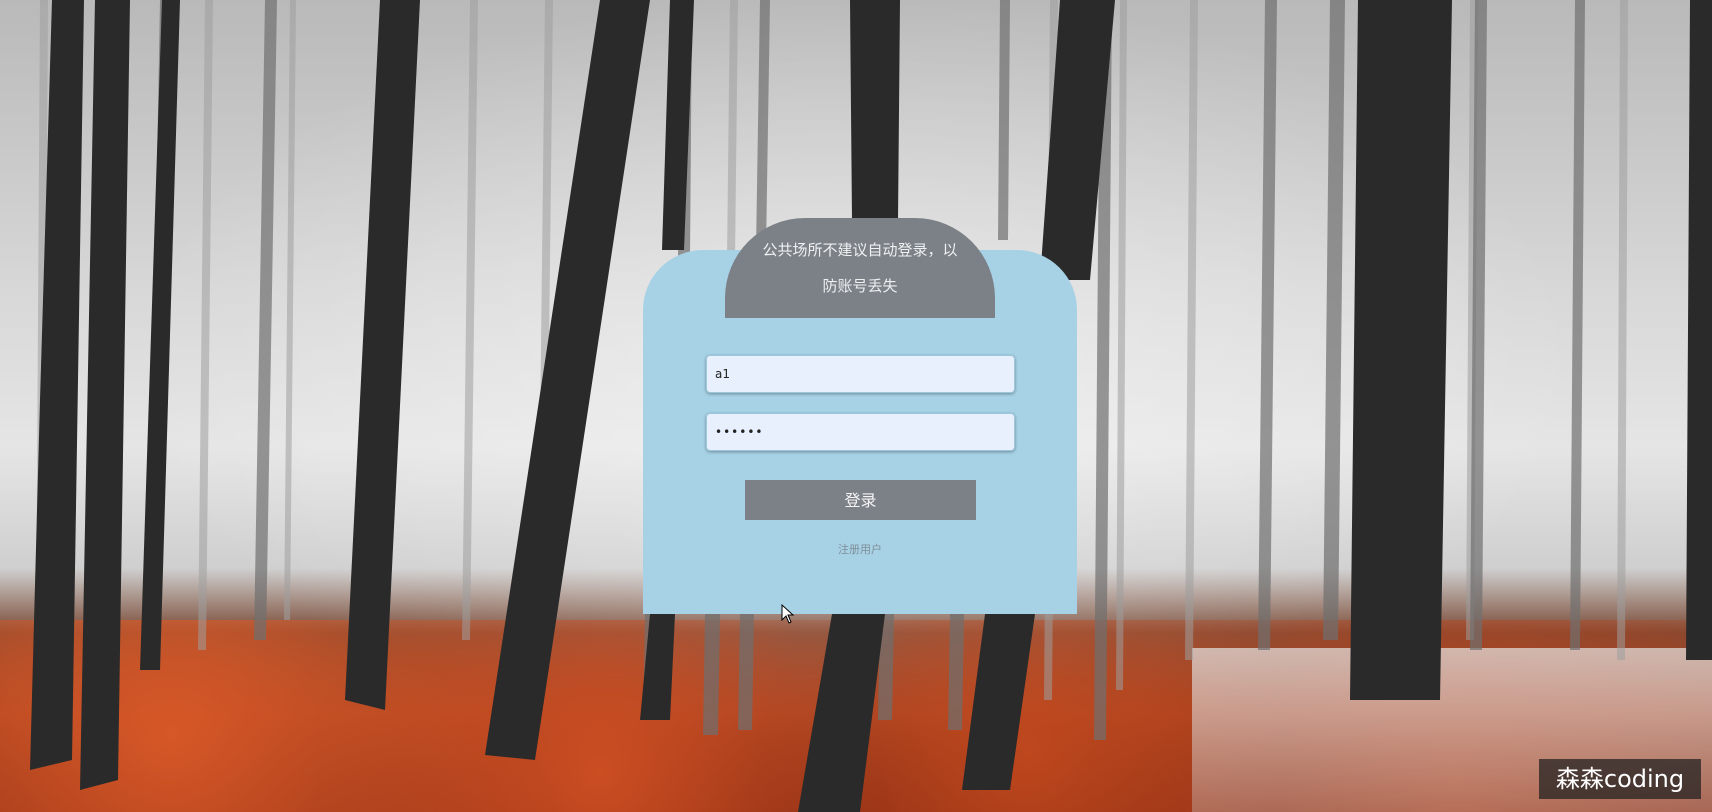 The width and height of the screenshot is (1712, 812). What do you see at coordinates (788, 614) in the screenshot?
I see `mouse-pointer-icon` at bounding box center [788, 614].